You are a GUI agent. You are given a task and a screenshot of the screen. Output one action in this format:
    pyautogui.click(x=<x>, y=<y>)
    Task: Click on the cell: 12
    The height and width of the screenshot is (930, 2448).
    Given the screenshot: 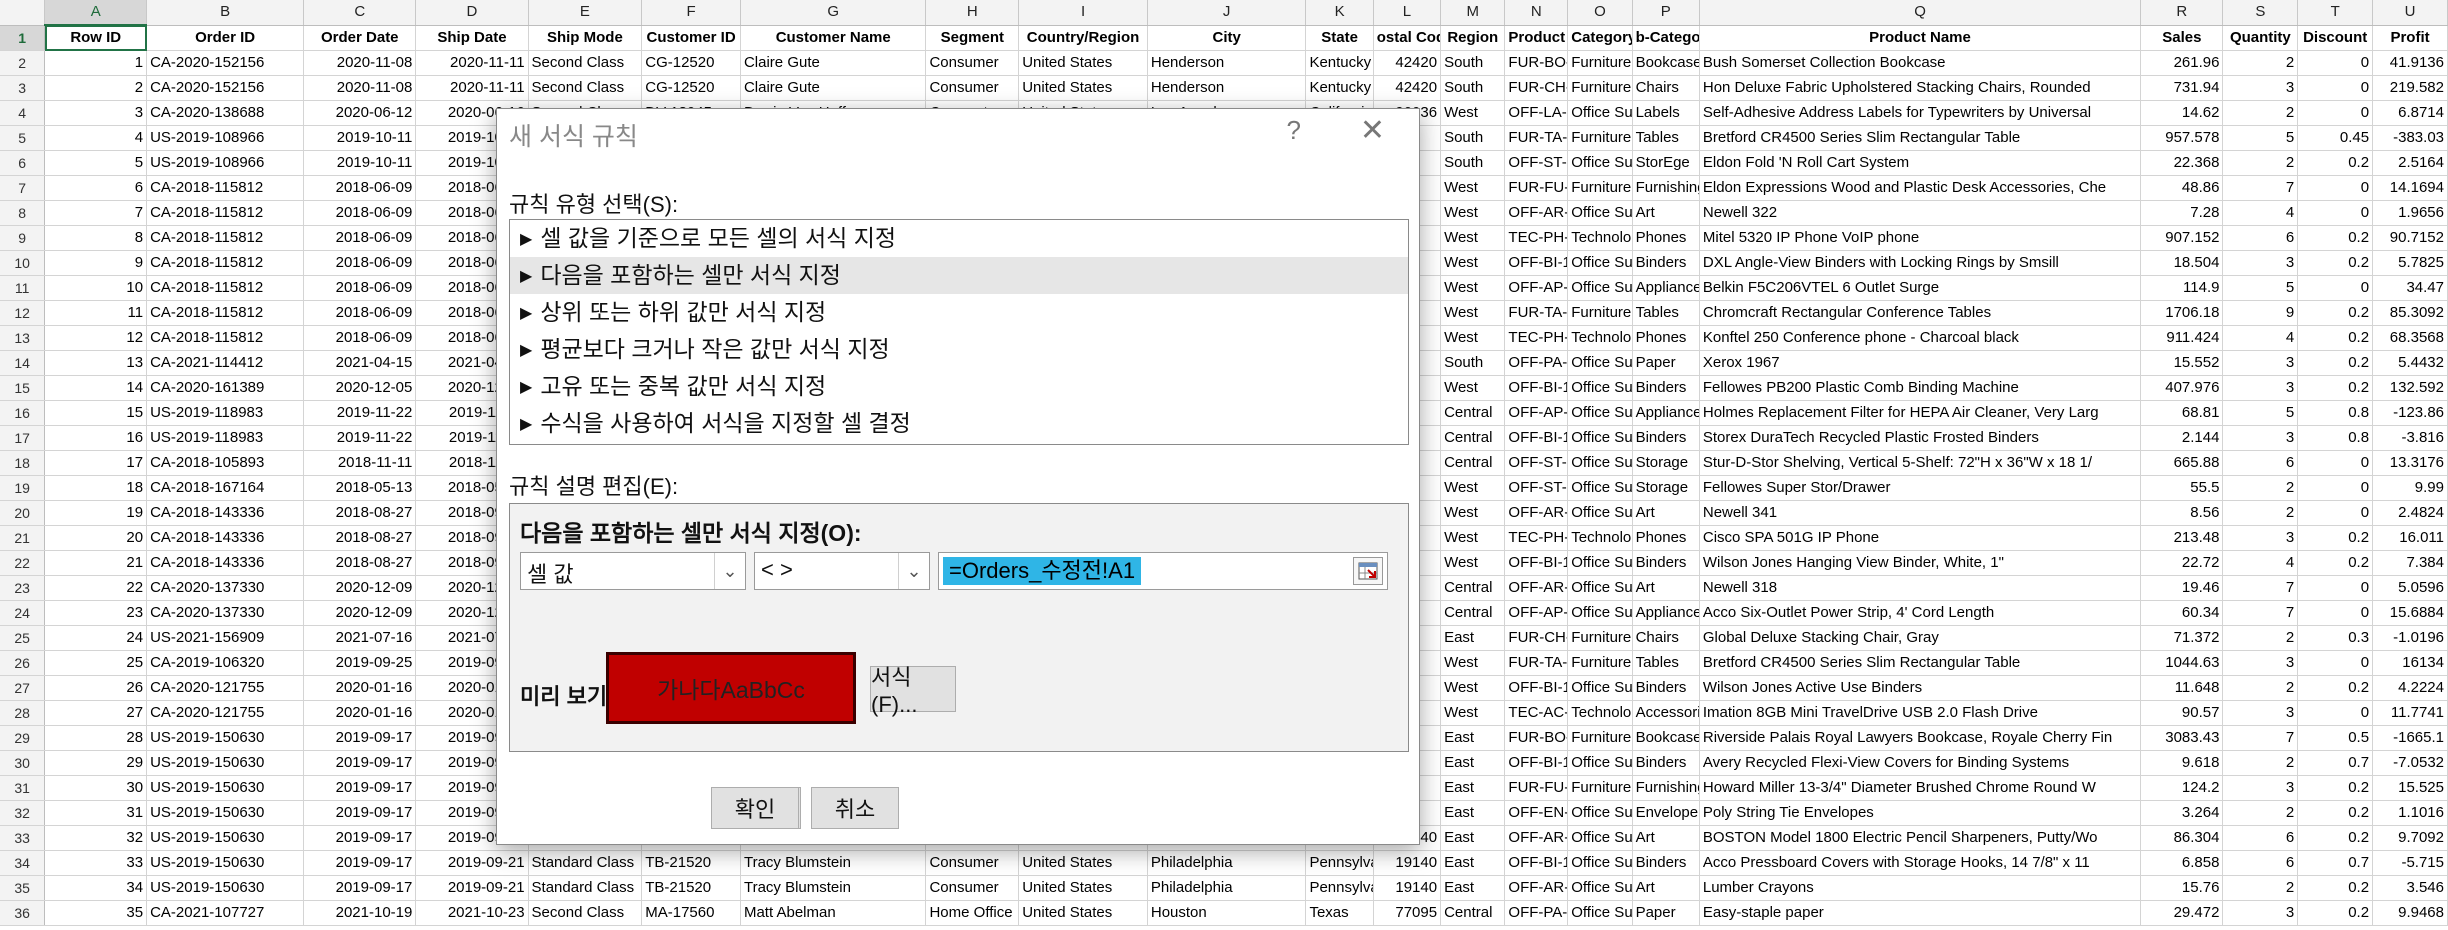 What is the action you would take?
    pyautogui.click(x=96, y=338)
    